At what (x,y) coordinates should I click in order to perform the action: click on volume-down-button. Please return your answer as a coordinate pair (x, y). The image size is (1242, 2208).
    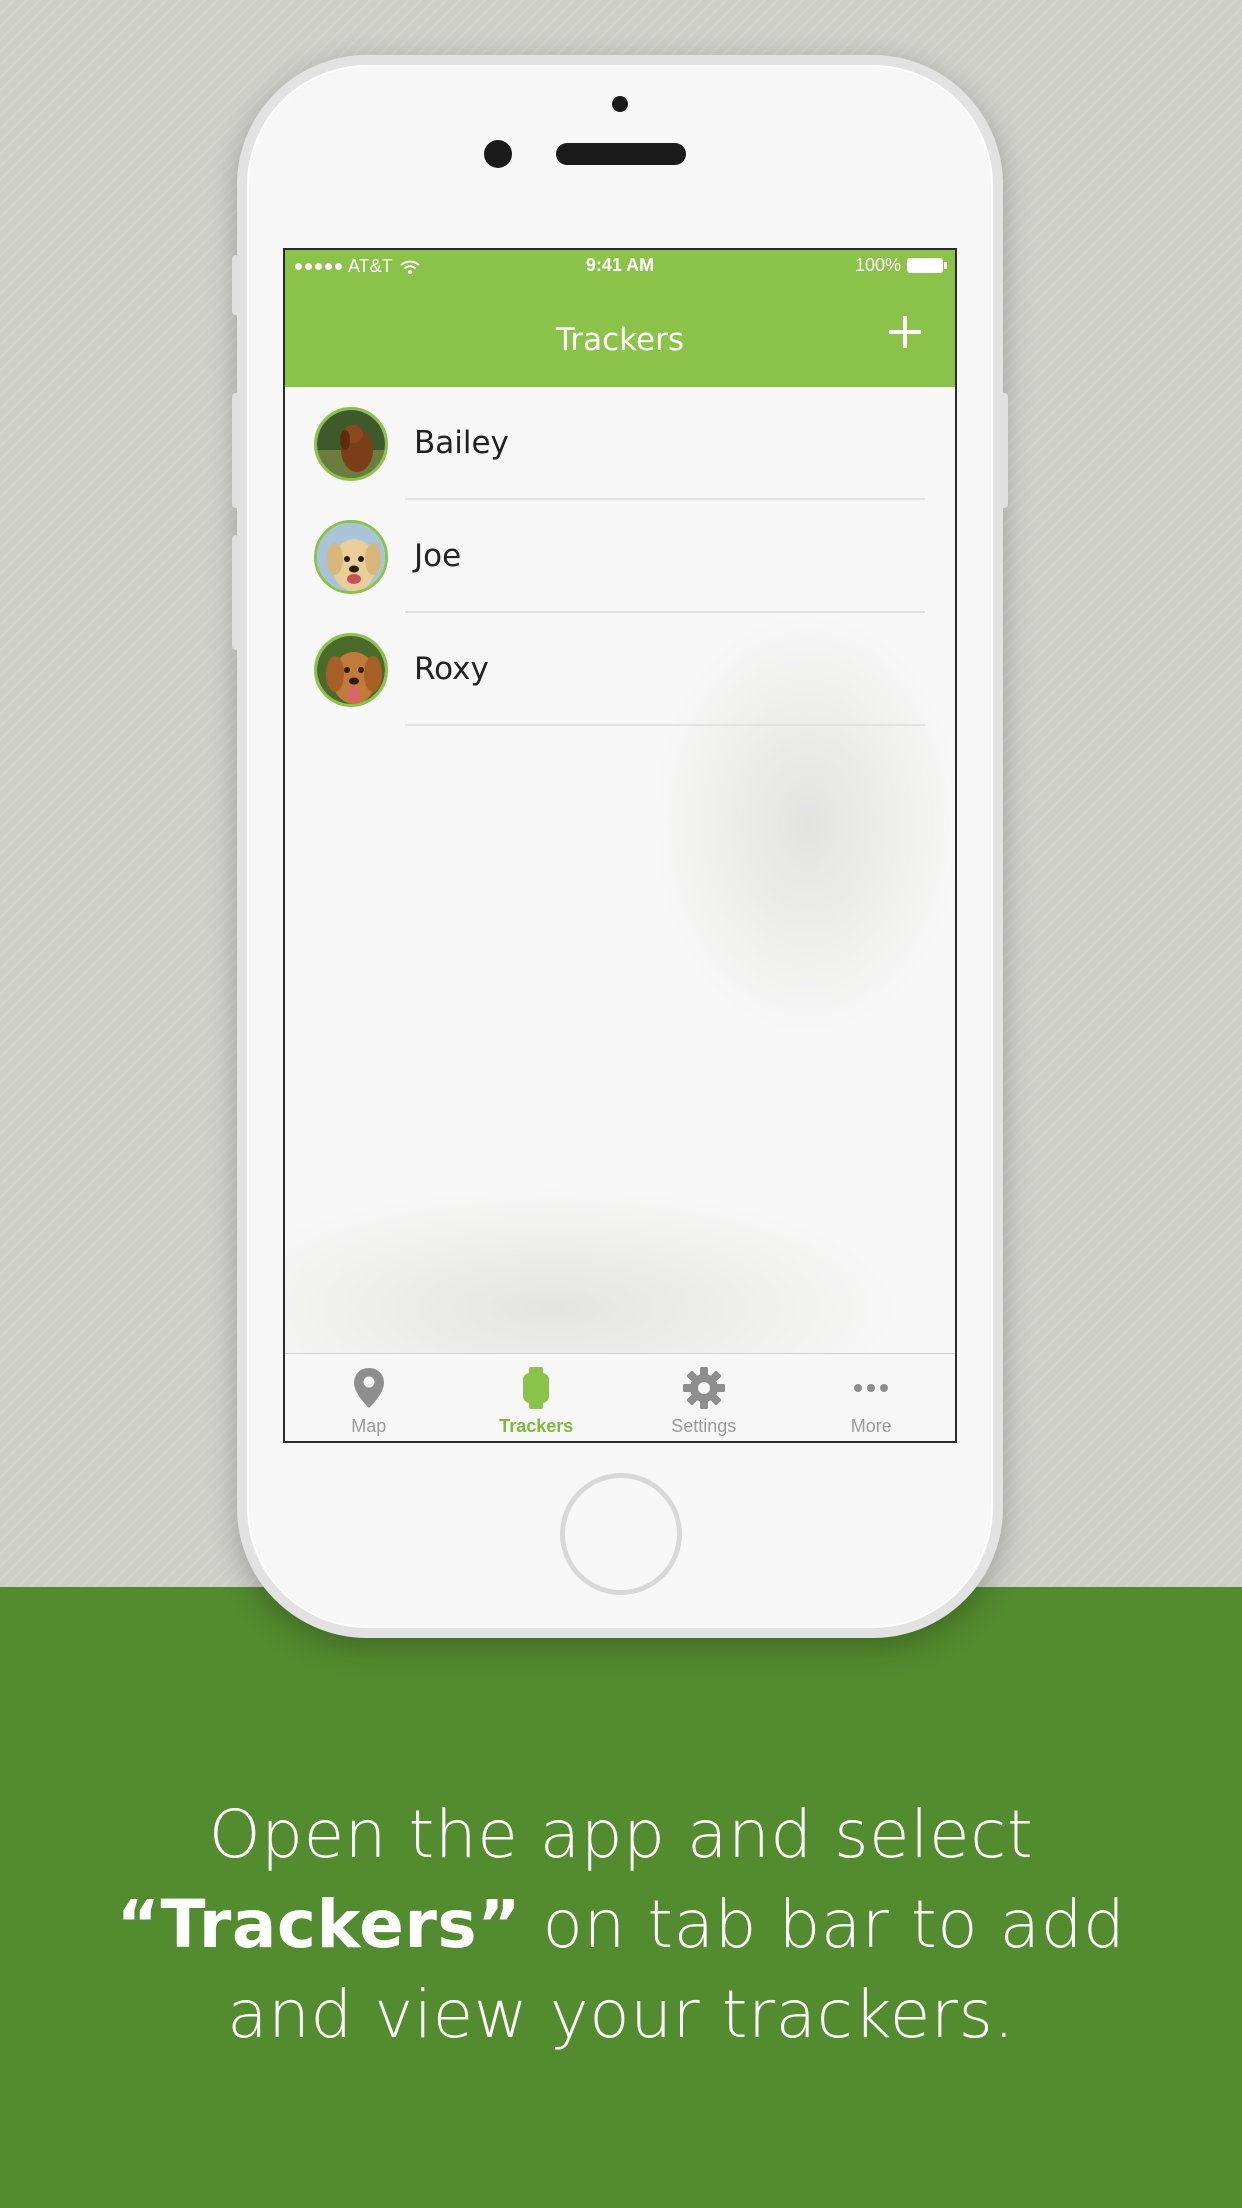
    Looking at the image, I should click on (236, 592).